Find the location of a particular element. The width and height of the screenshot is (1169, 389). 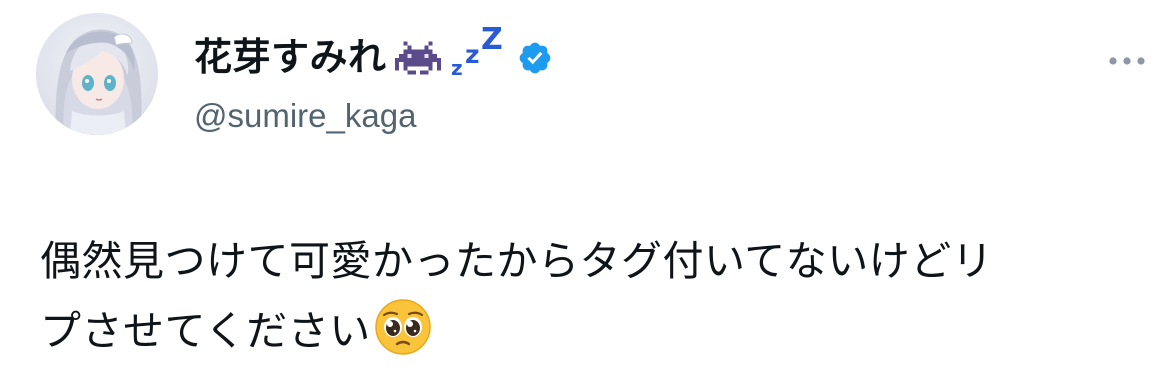

author-handle: @sumire_kaga is located at coordinates (373, 115).